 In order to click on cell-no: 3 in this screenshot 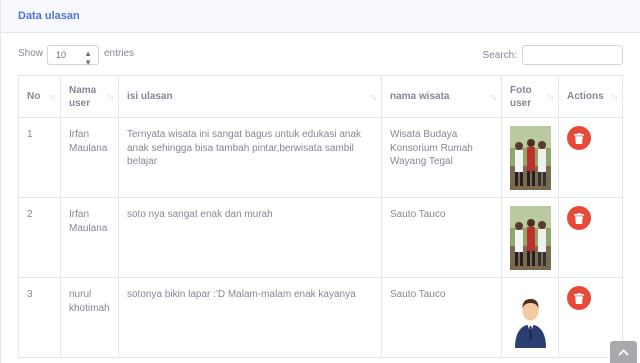, I will do `click(39, 317)`.